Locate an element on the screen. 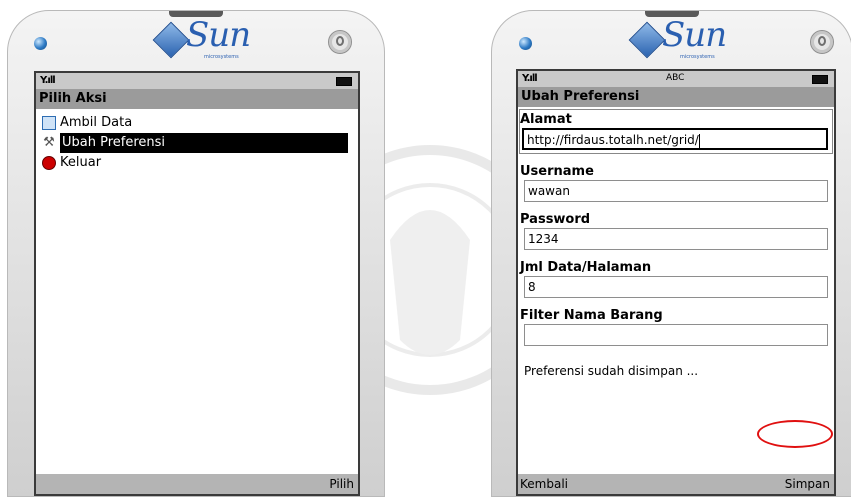 This screenshot has width=851, height=497. data-icon is located at coordinates (49, 123).